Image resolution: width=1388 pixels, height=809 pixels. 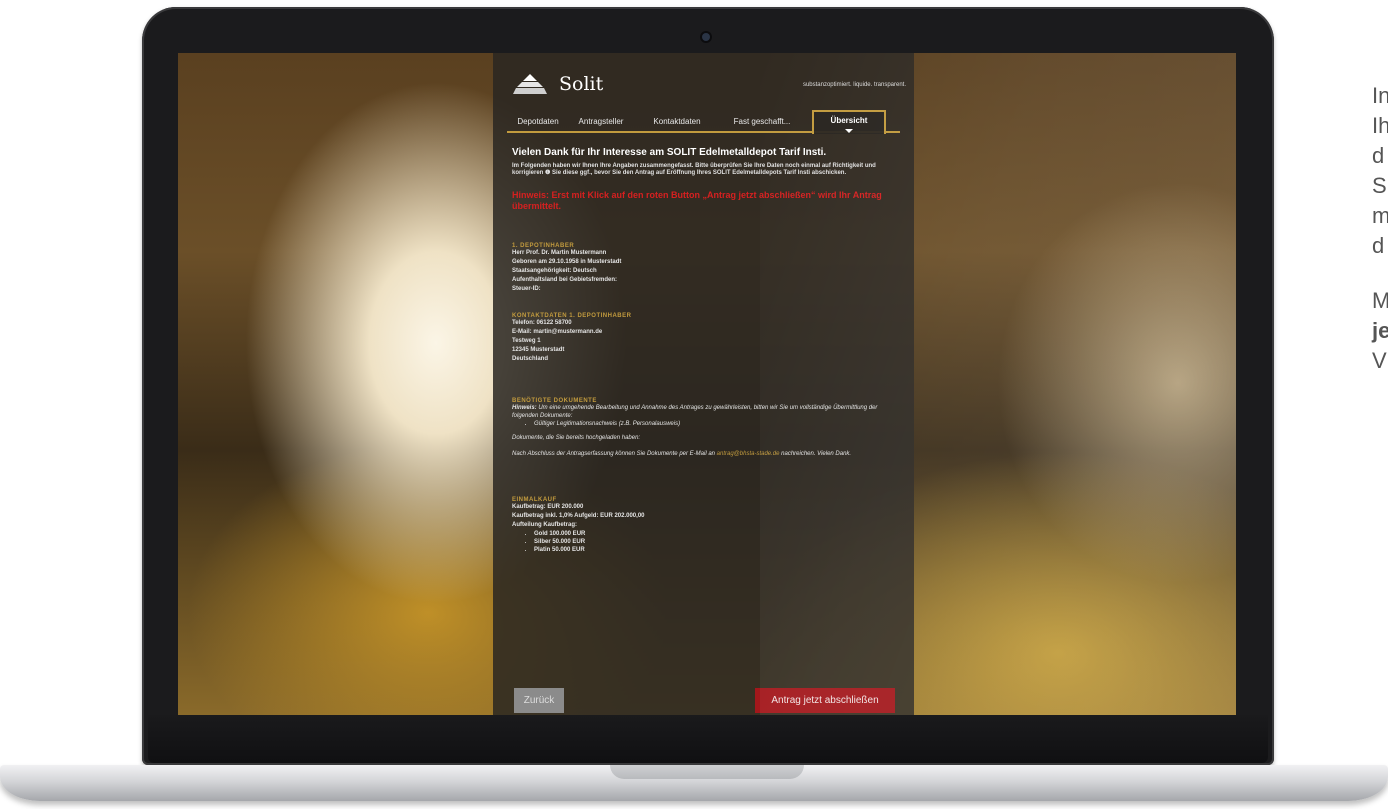 I want to click on purchase-split-label: Aufteilung Kaufbetrag:, so click(x=544, y=525).